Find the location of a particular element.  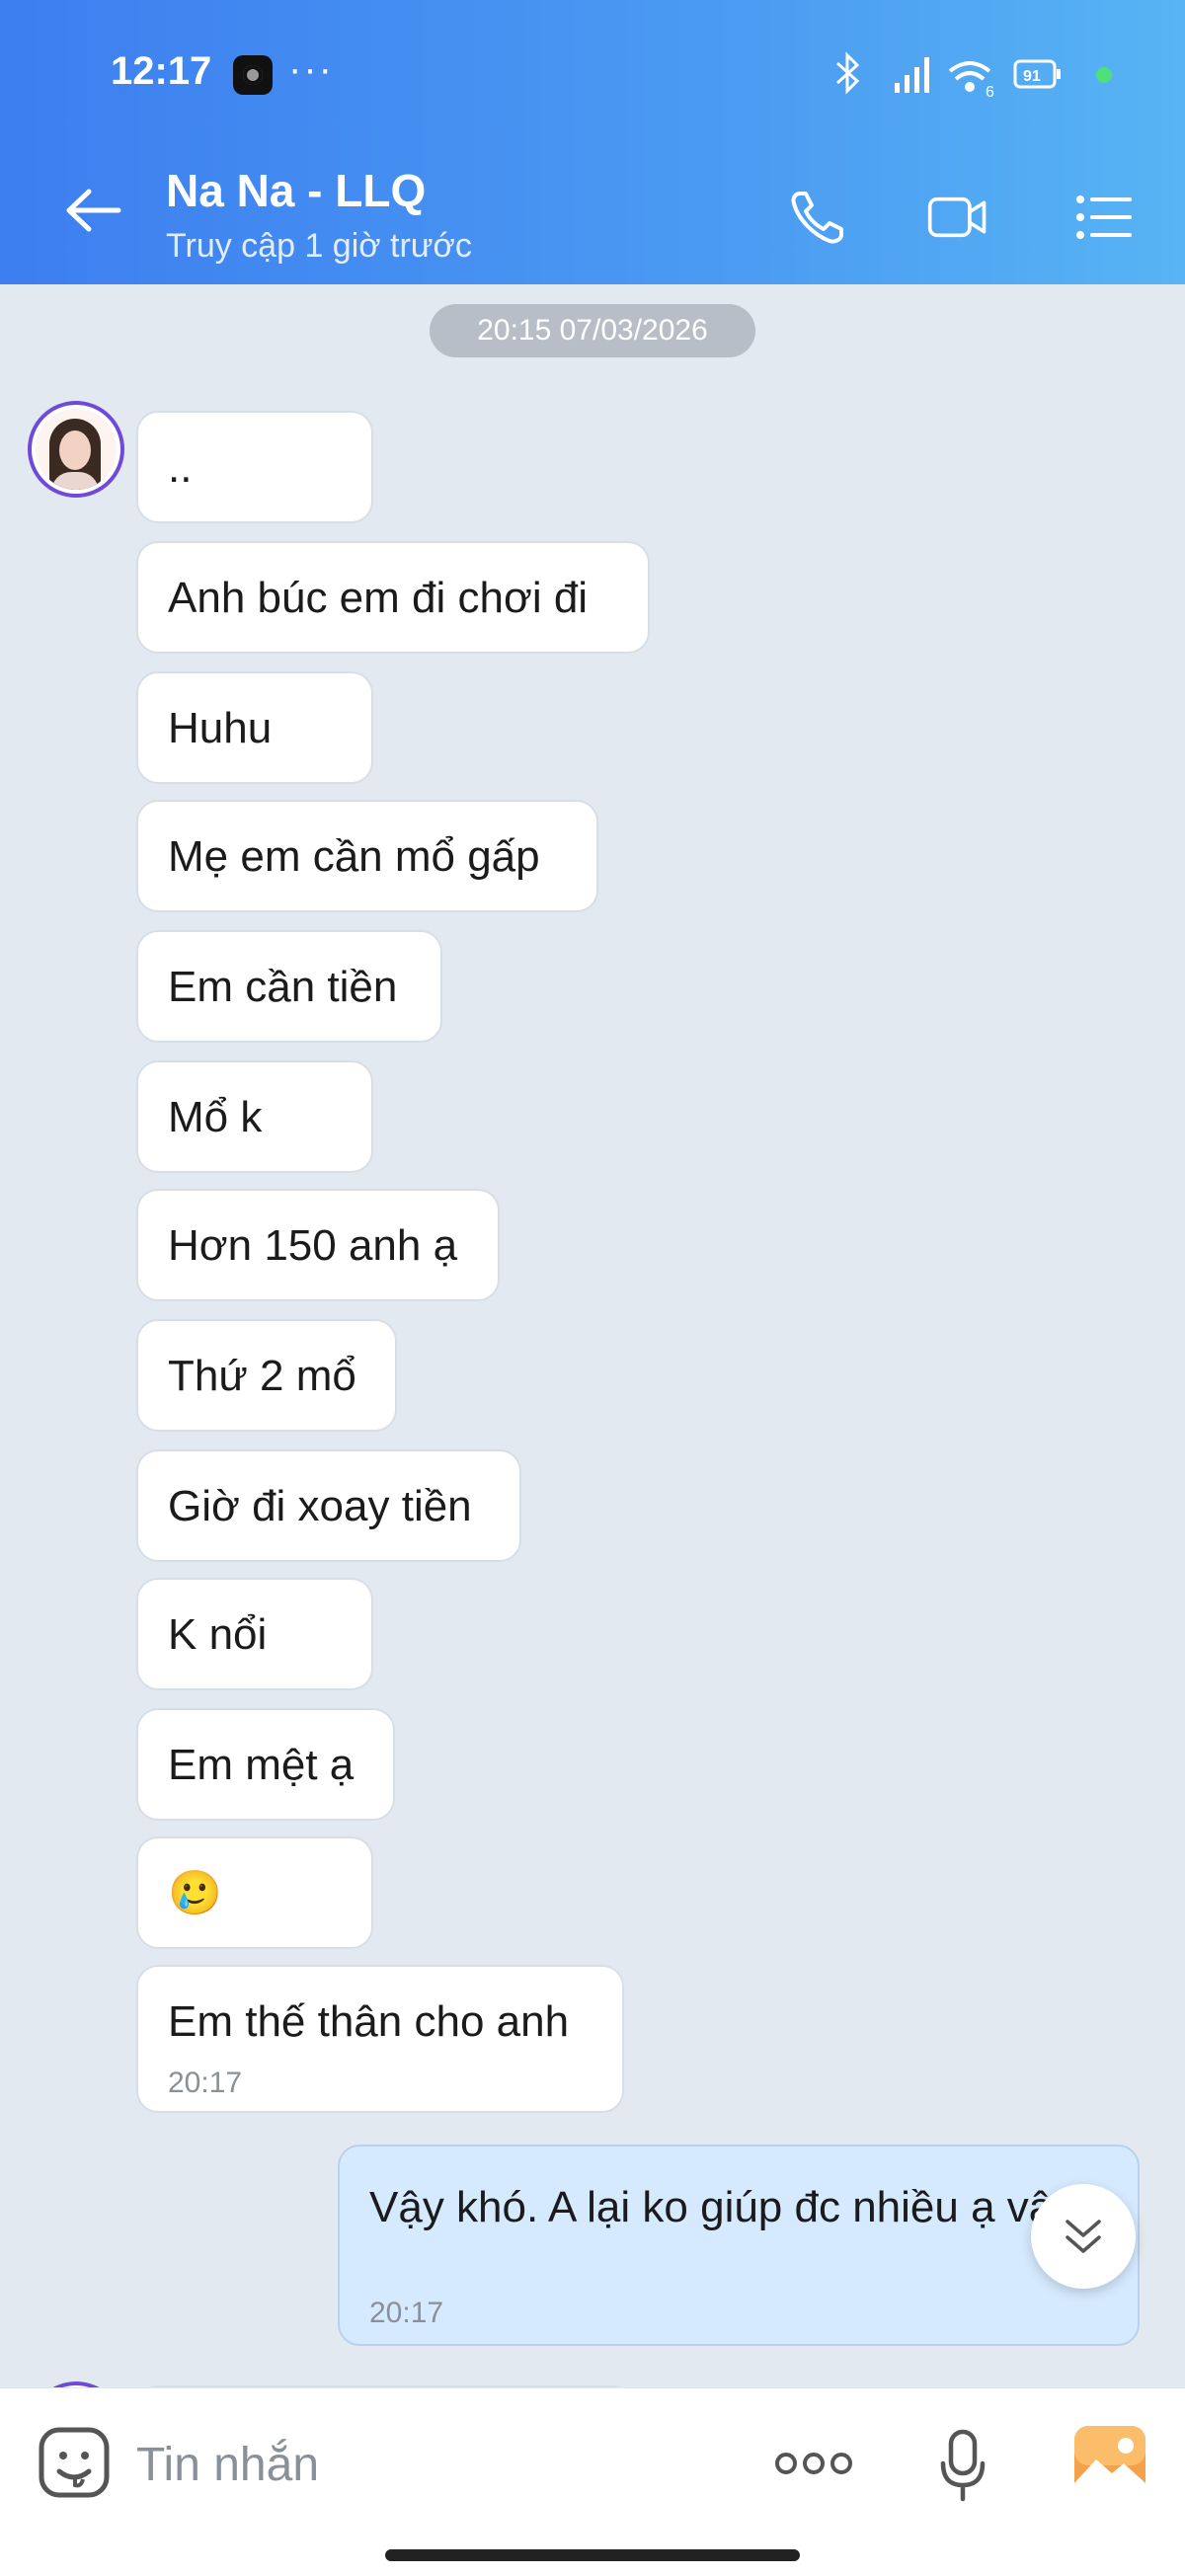

message-text: Anh búc em đi chơi đi is located at coordinates (379, 598).